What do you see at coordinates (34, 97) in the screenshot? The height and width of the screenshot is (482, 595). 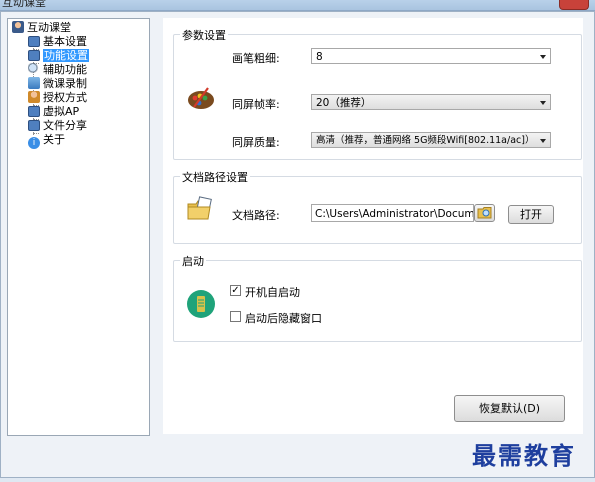 I see `person-icon` at bounding box center [34, 97].